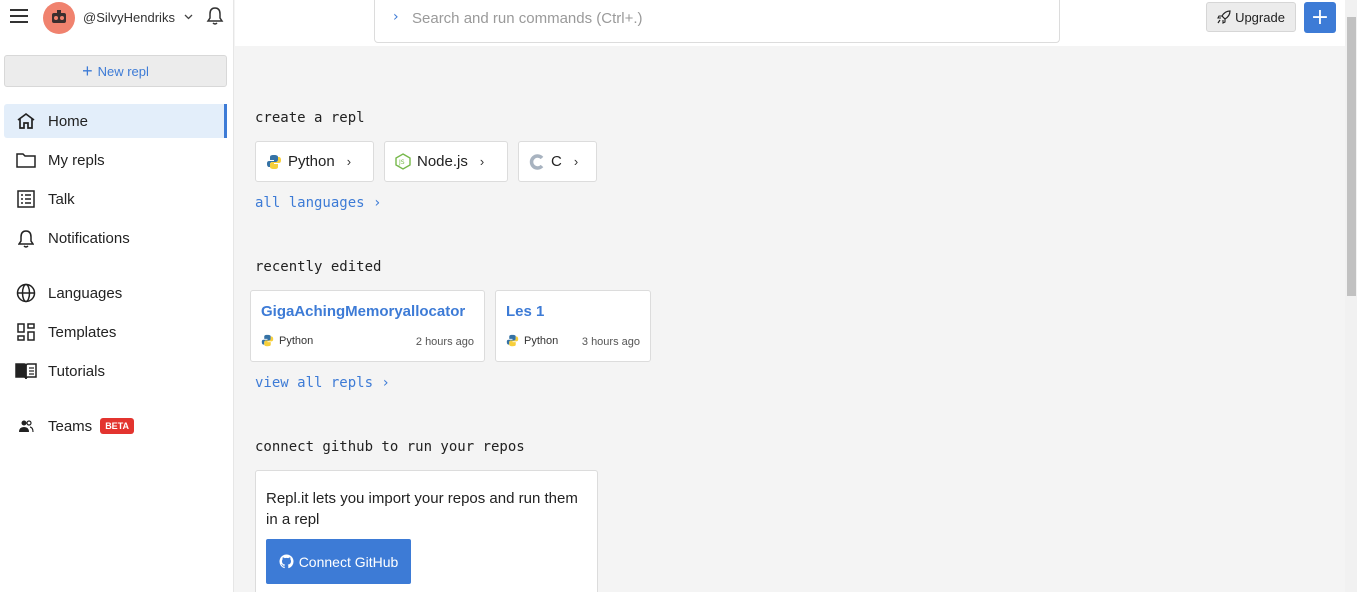  I want to click on upgrade-label: Upgrade, so click(1260, 17).